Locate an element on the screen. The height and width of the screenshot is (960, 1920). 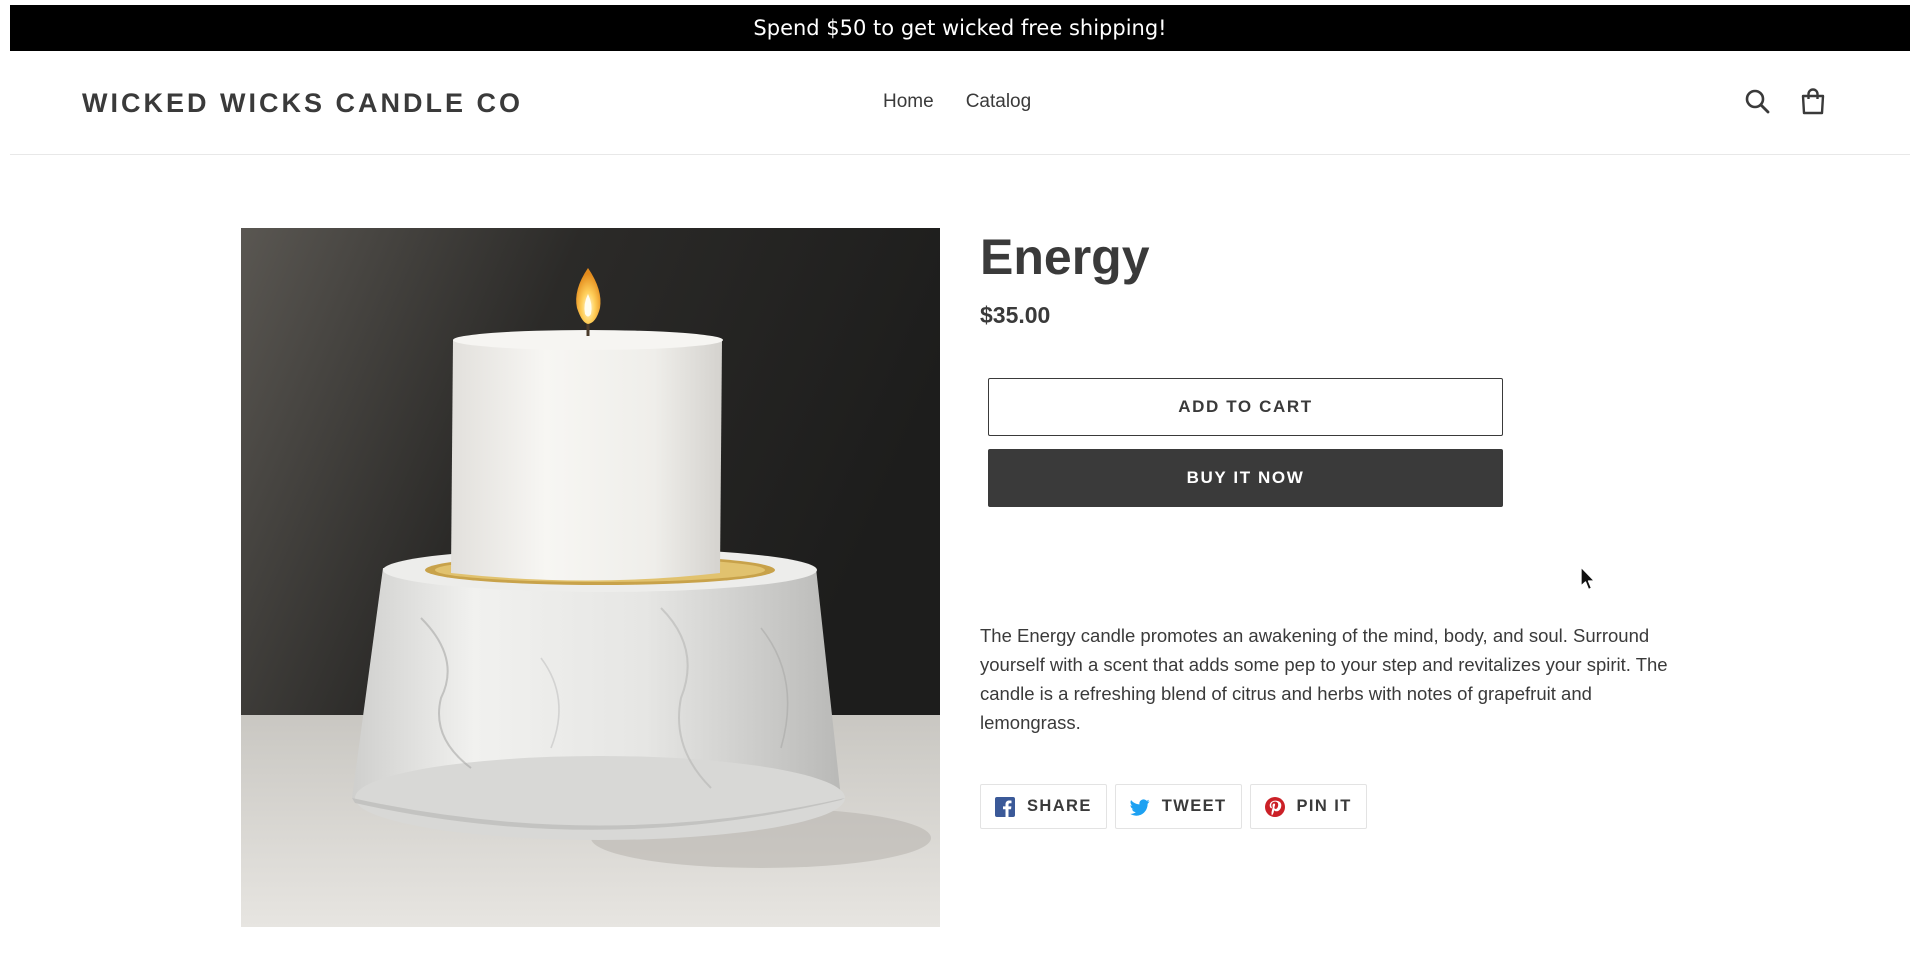
share-pinterest-button: PIN IT is located at coordinates (1308, 806).